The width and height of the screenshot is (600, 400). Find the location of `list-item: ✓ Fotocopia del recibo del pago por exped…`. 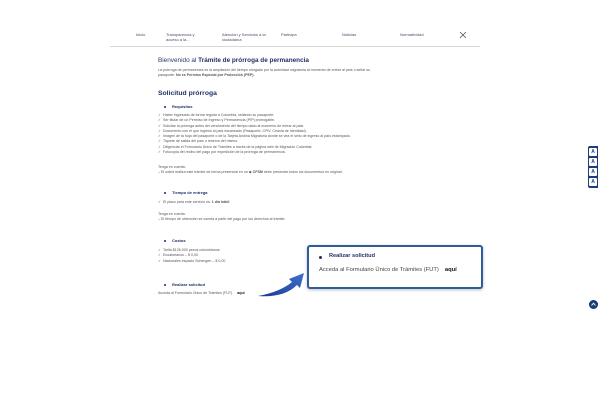

list-item: ✓ Fotocopia del recibo del pago por exped… is located at coordinates (308, 152).